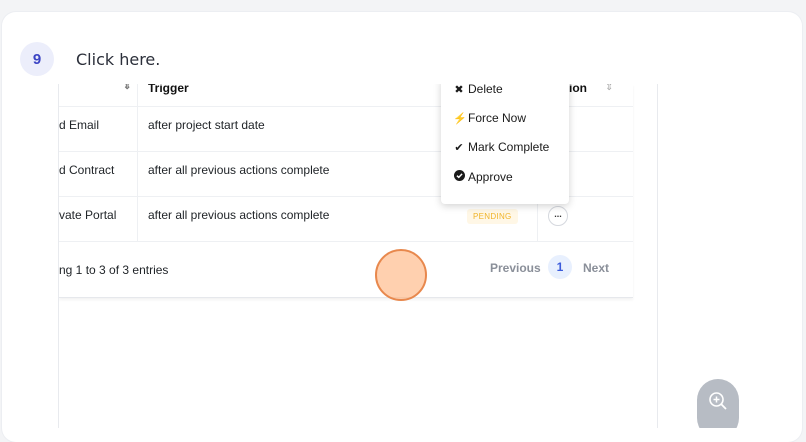 This screenshot has height=442, width=806. Describe the element at coordinates (490, 177) in the screenshot. I see `menu-item-label: Approve` at that location.